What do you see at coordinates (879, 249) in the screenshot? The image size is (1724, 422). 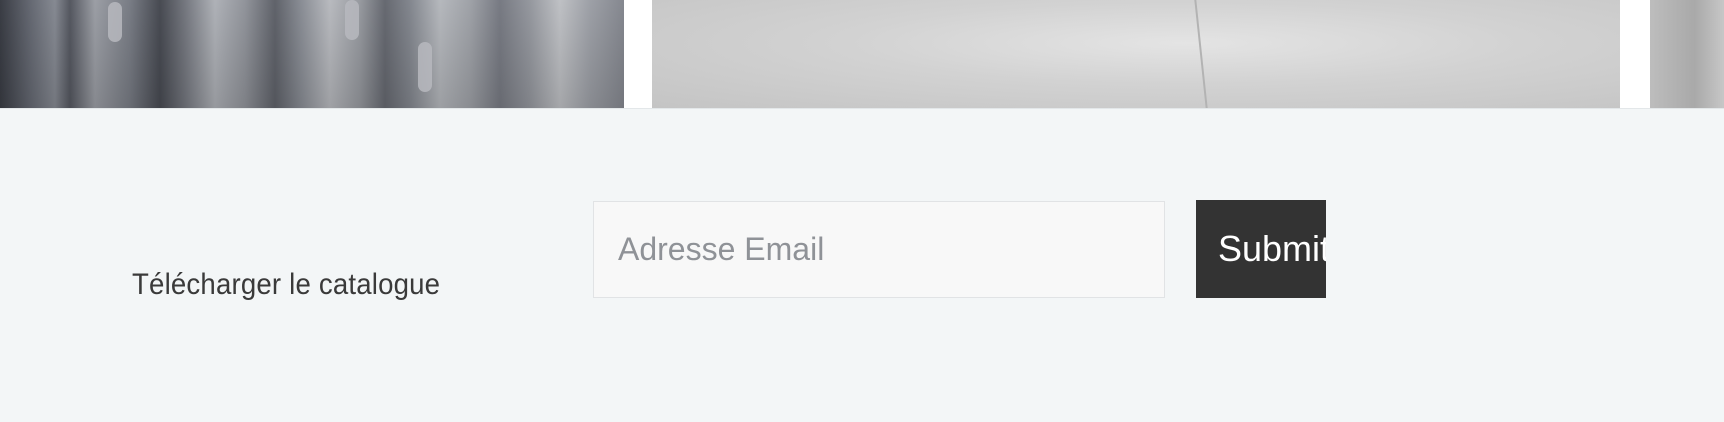 I see `email-field` at bounding box center [879, 249].